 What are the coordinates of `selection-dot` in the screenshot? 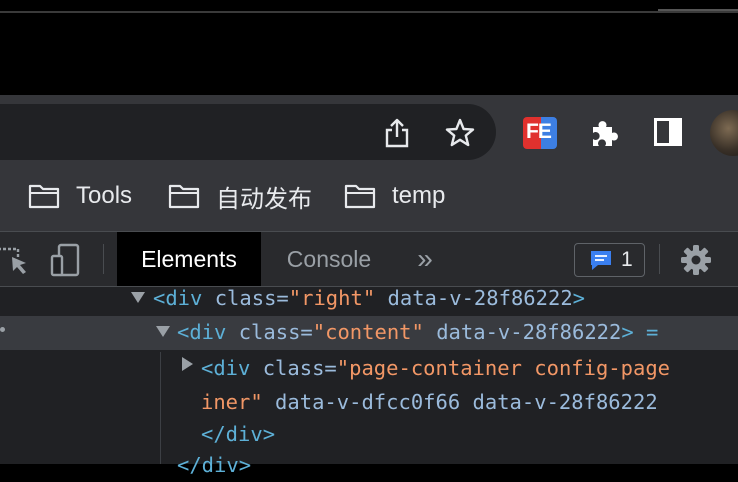 It's located at (2, 329).